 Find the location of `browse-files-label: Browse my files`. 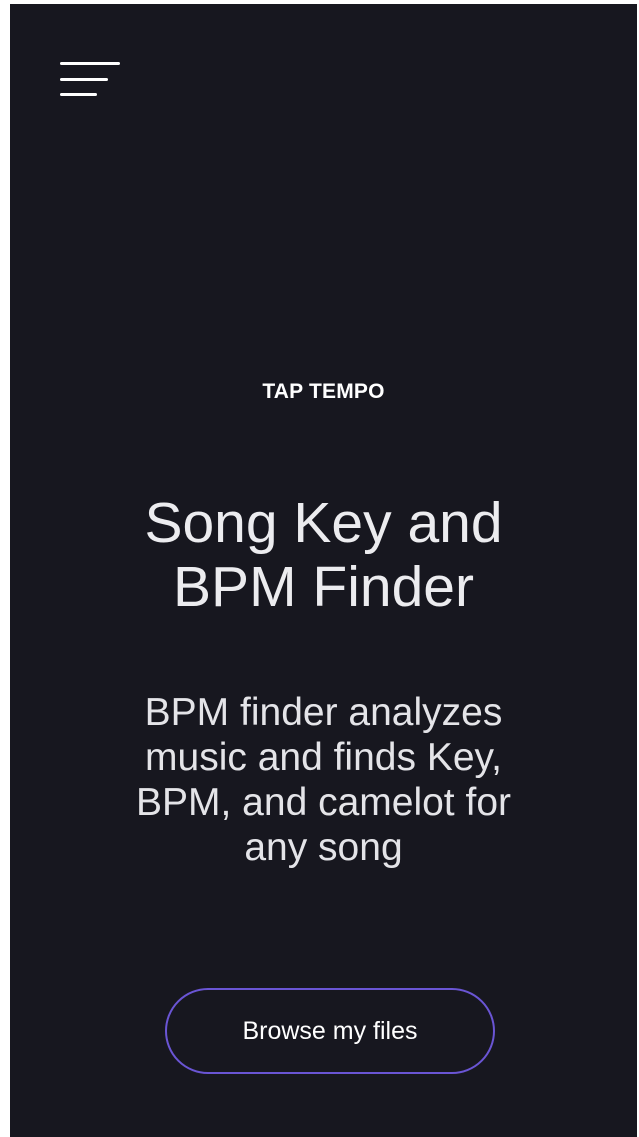

browse-files-label: Browse my files is located at coordinates (330, 1030).